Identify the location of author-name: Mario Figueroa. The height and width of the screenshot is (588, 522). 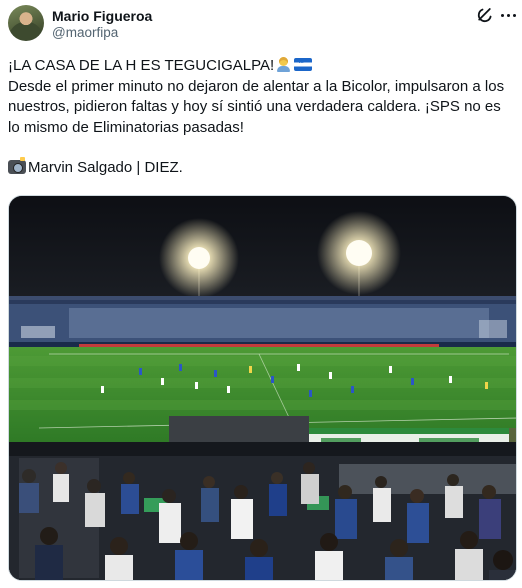
(102, 16).